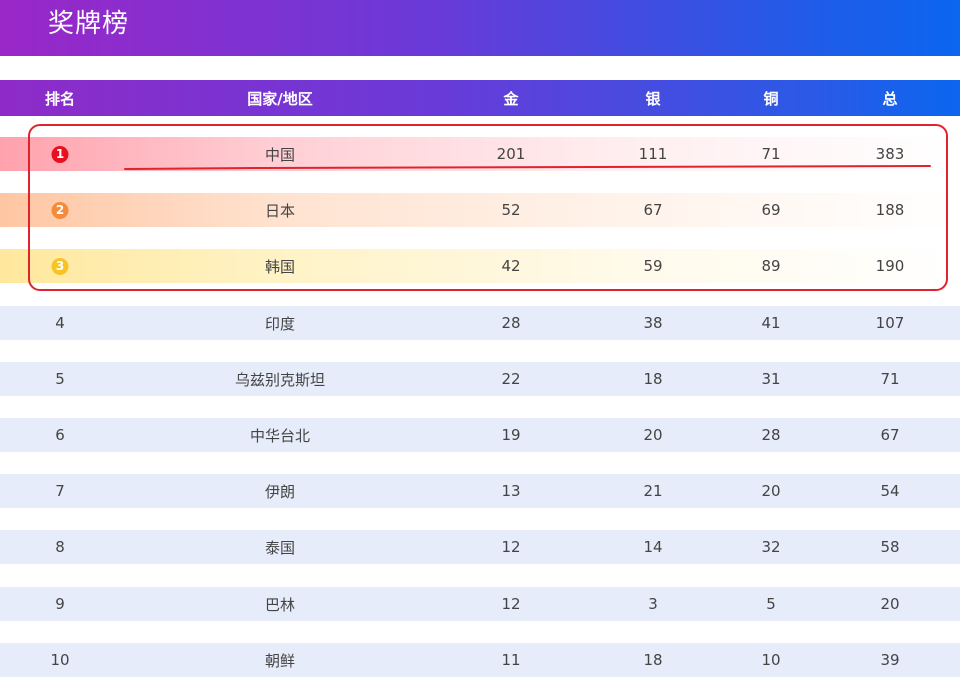 The width and height of the screenshot is (960, 678). I want to click on cell-silver: 3, so click(653, 604).